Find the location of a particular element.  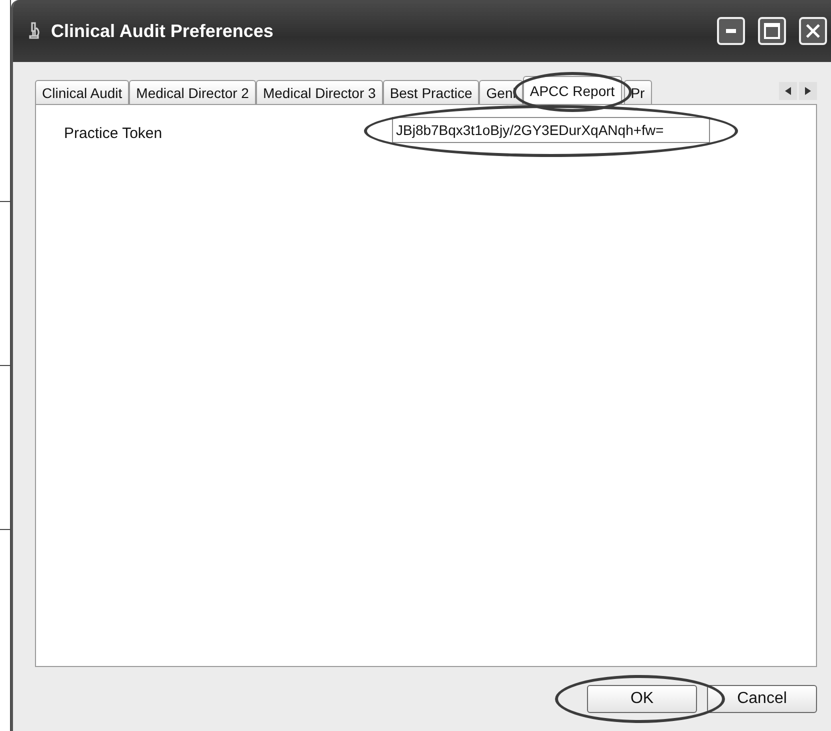

minimize-button is located at coordinates (731, 31).